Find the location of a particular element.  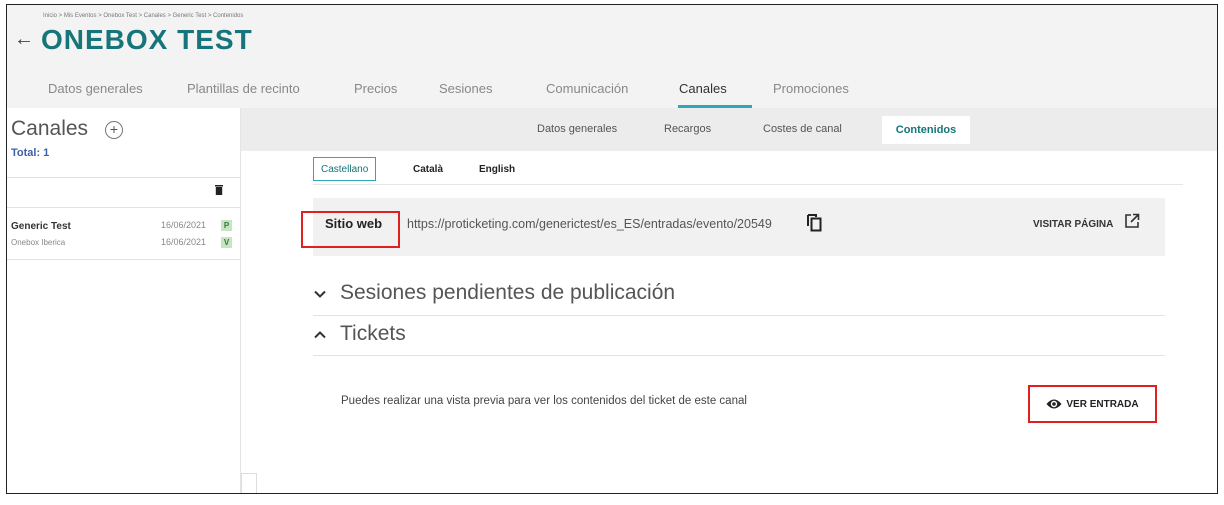

tab-plantillas-de-recinto: Plantillas de recinto is located at coordinates (243, 88).